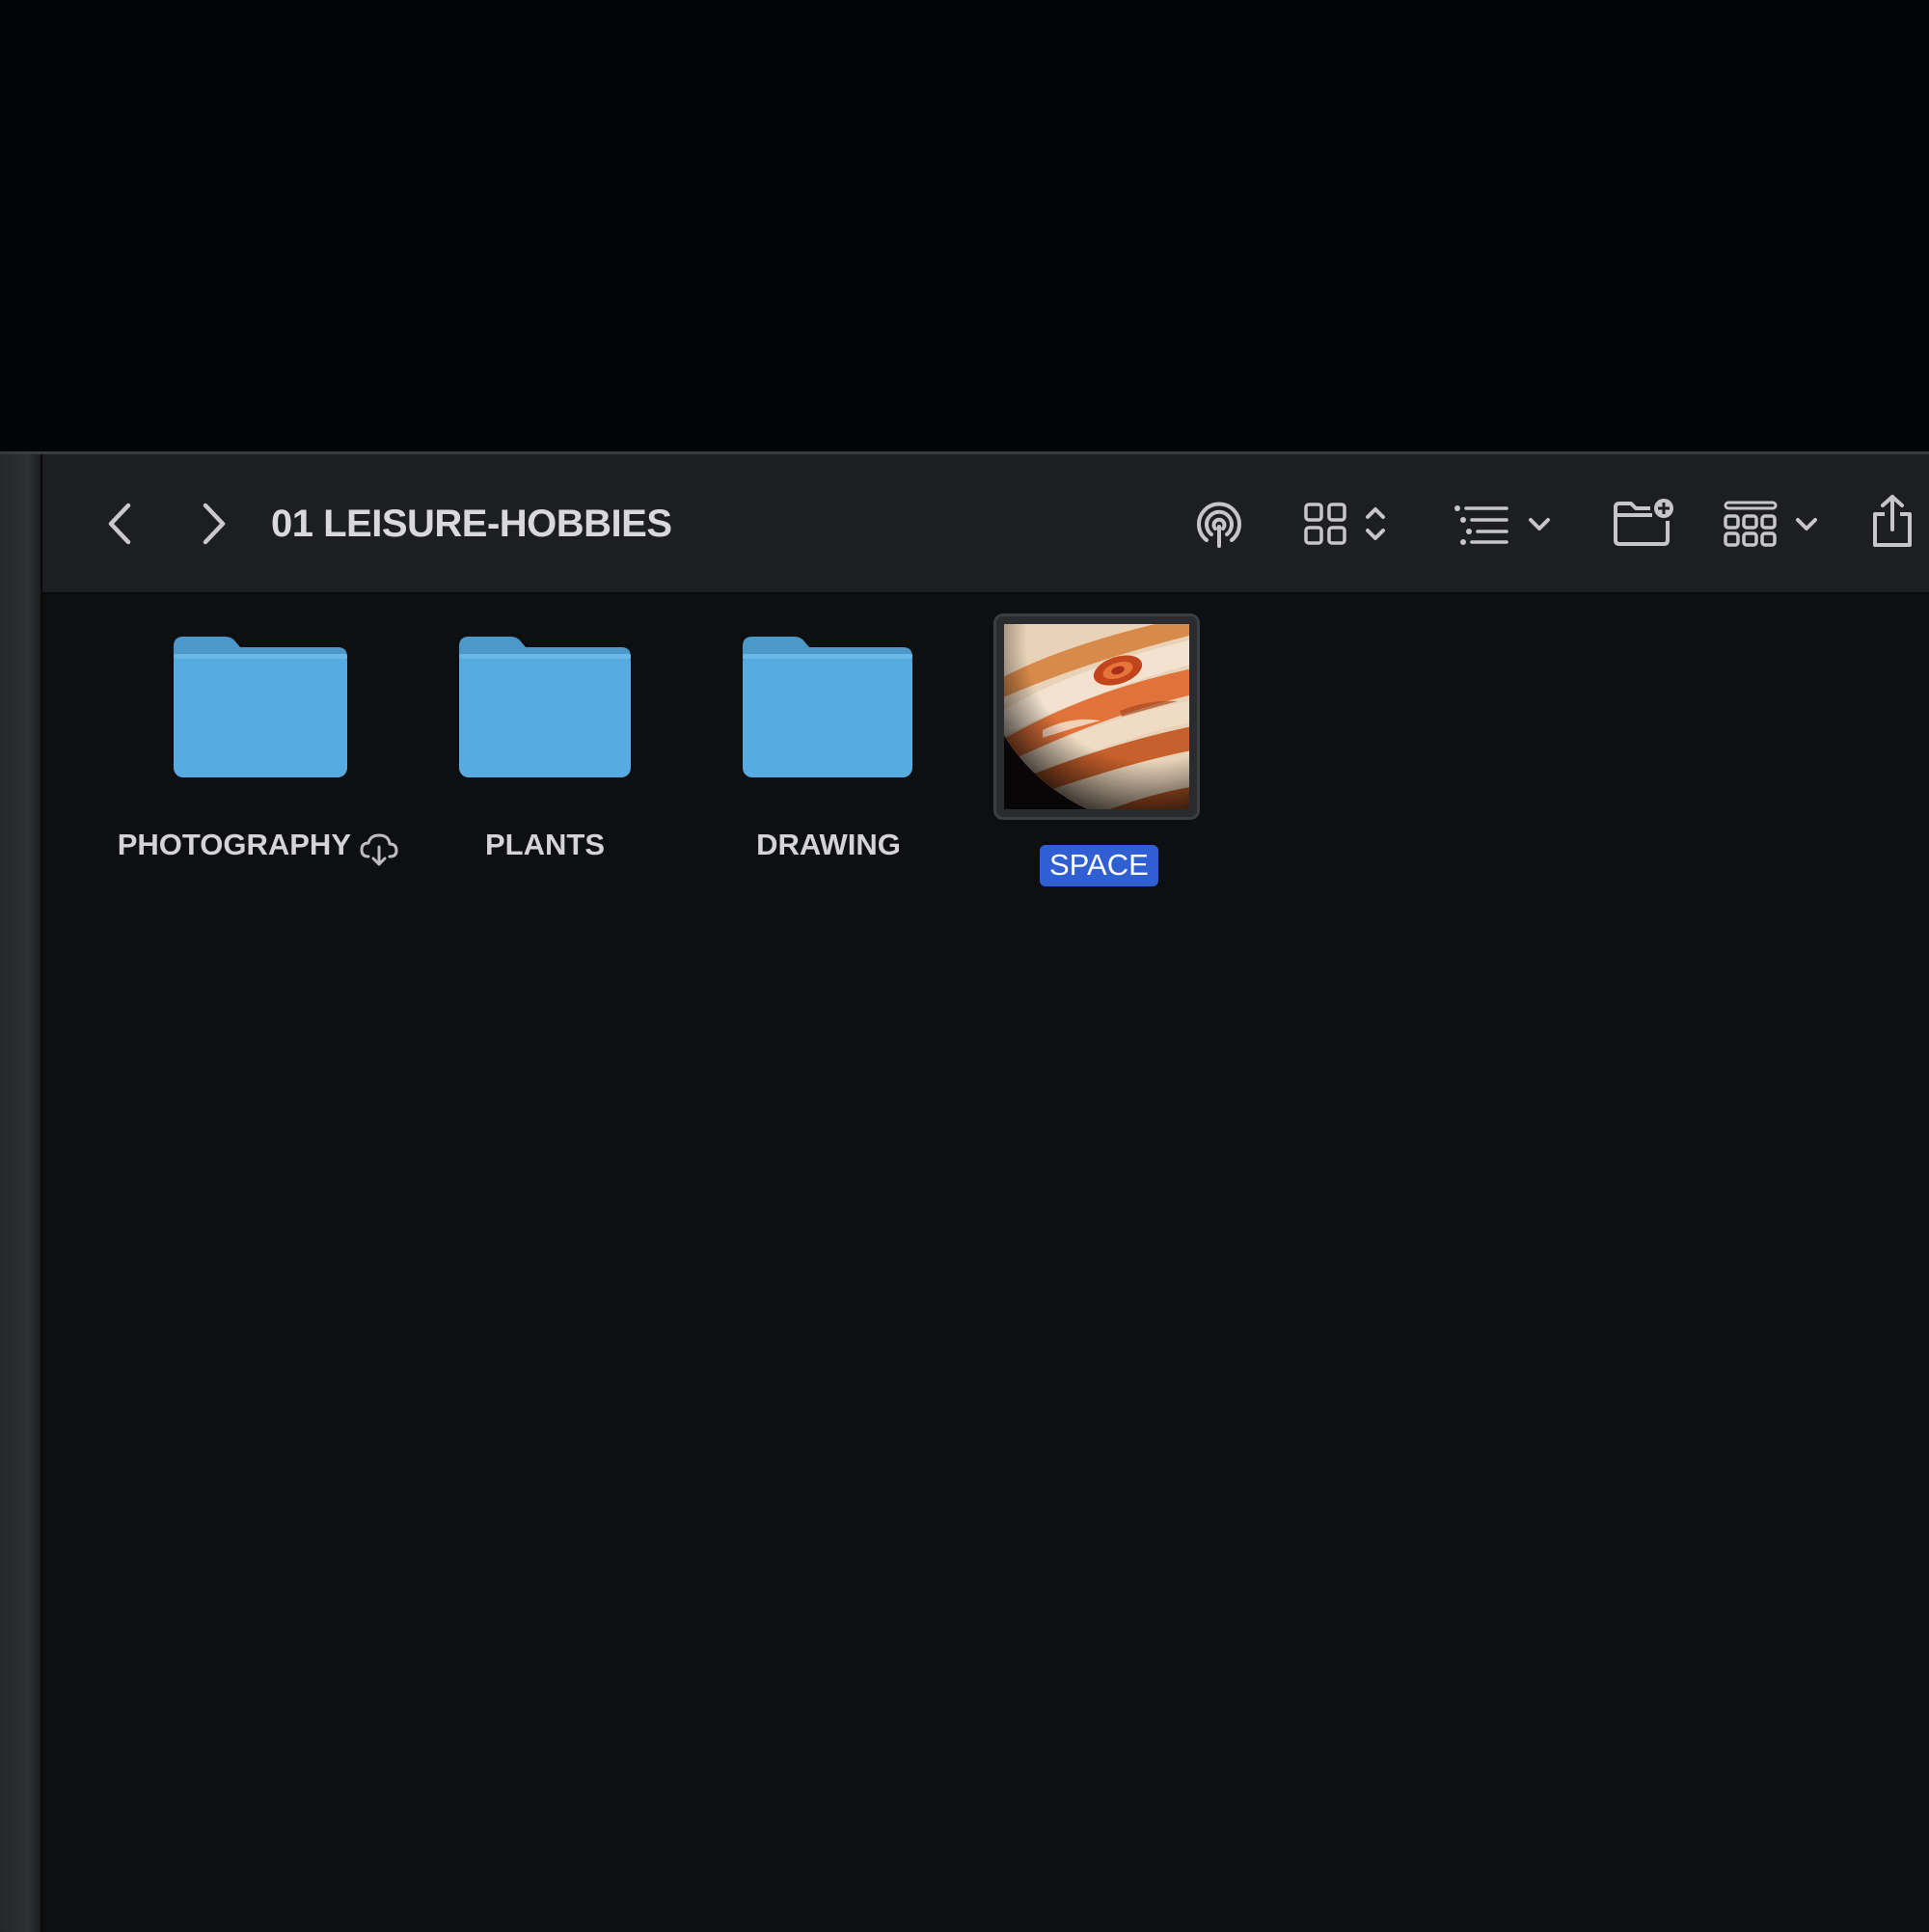 The image size is (1929, 1932). I want to click on chevron-right-icon, so click(214, 524).